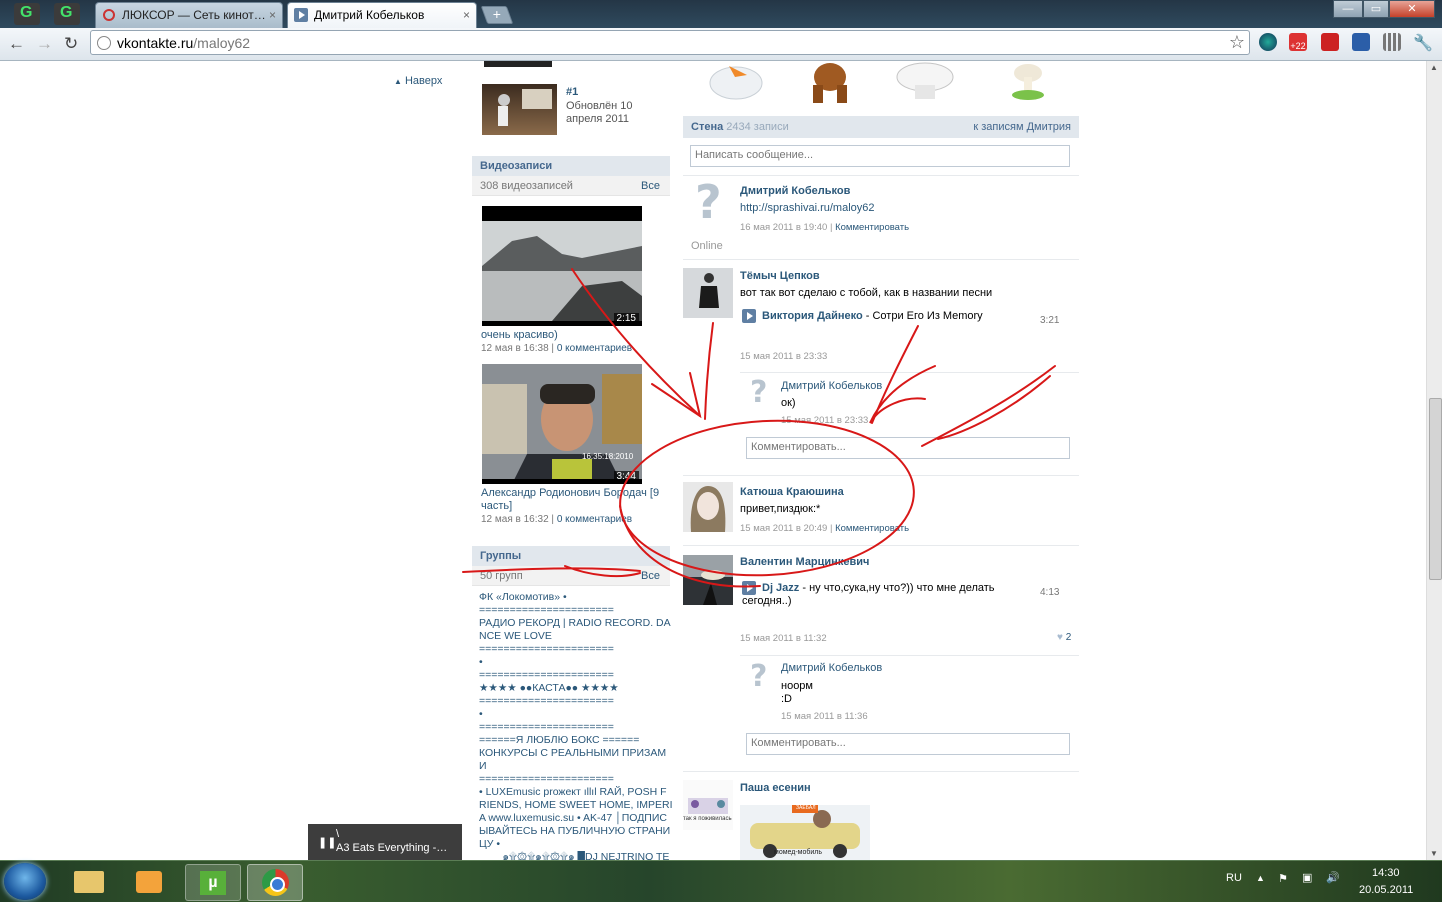  What do you see at coordinates (1361, 42) in the screenshot?
I see `download-icon` at bounding box center [1361, 42].